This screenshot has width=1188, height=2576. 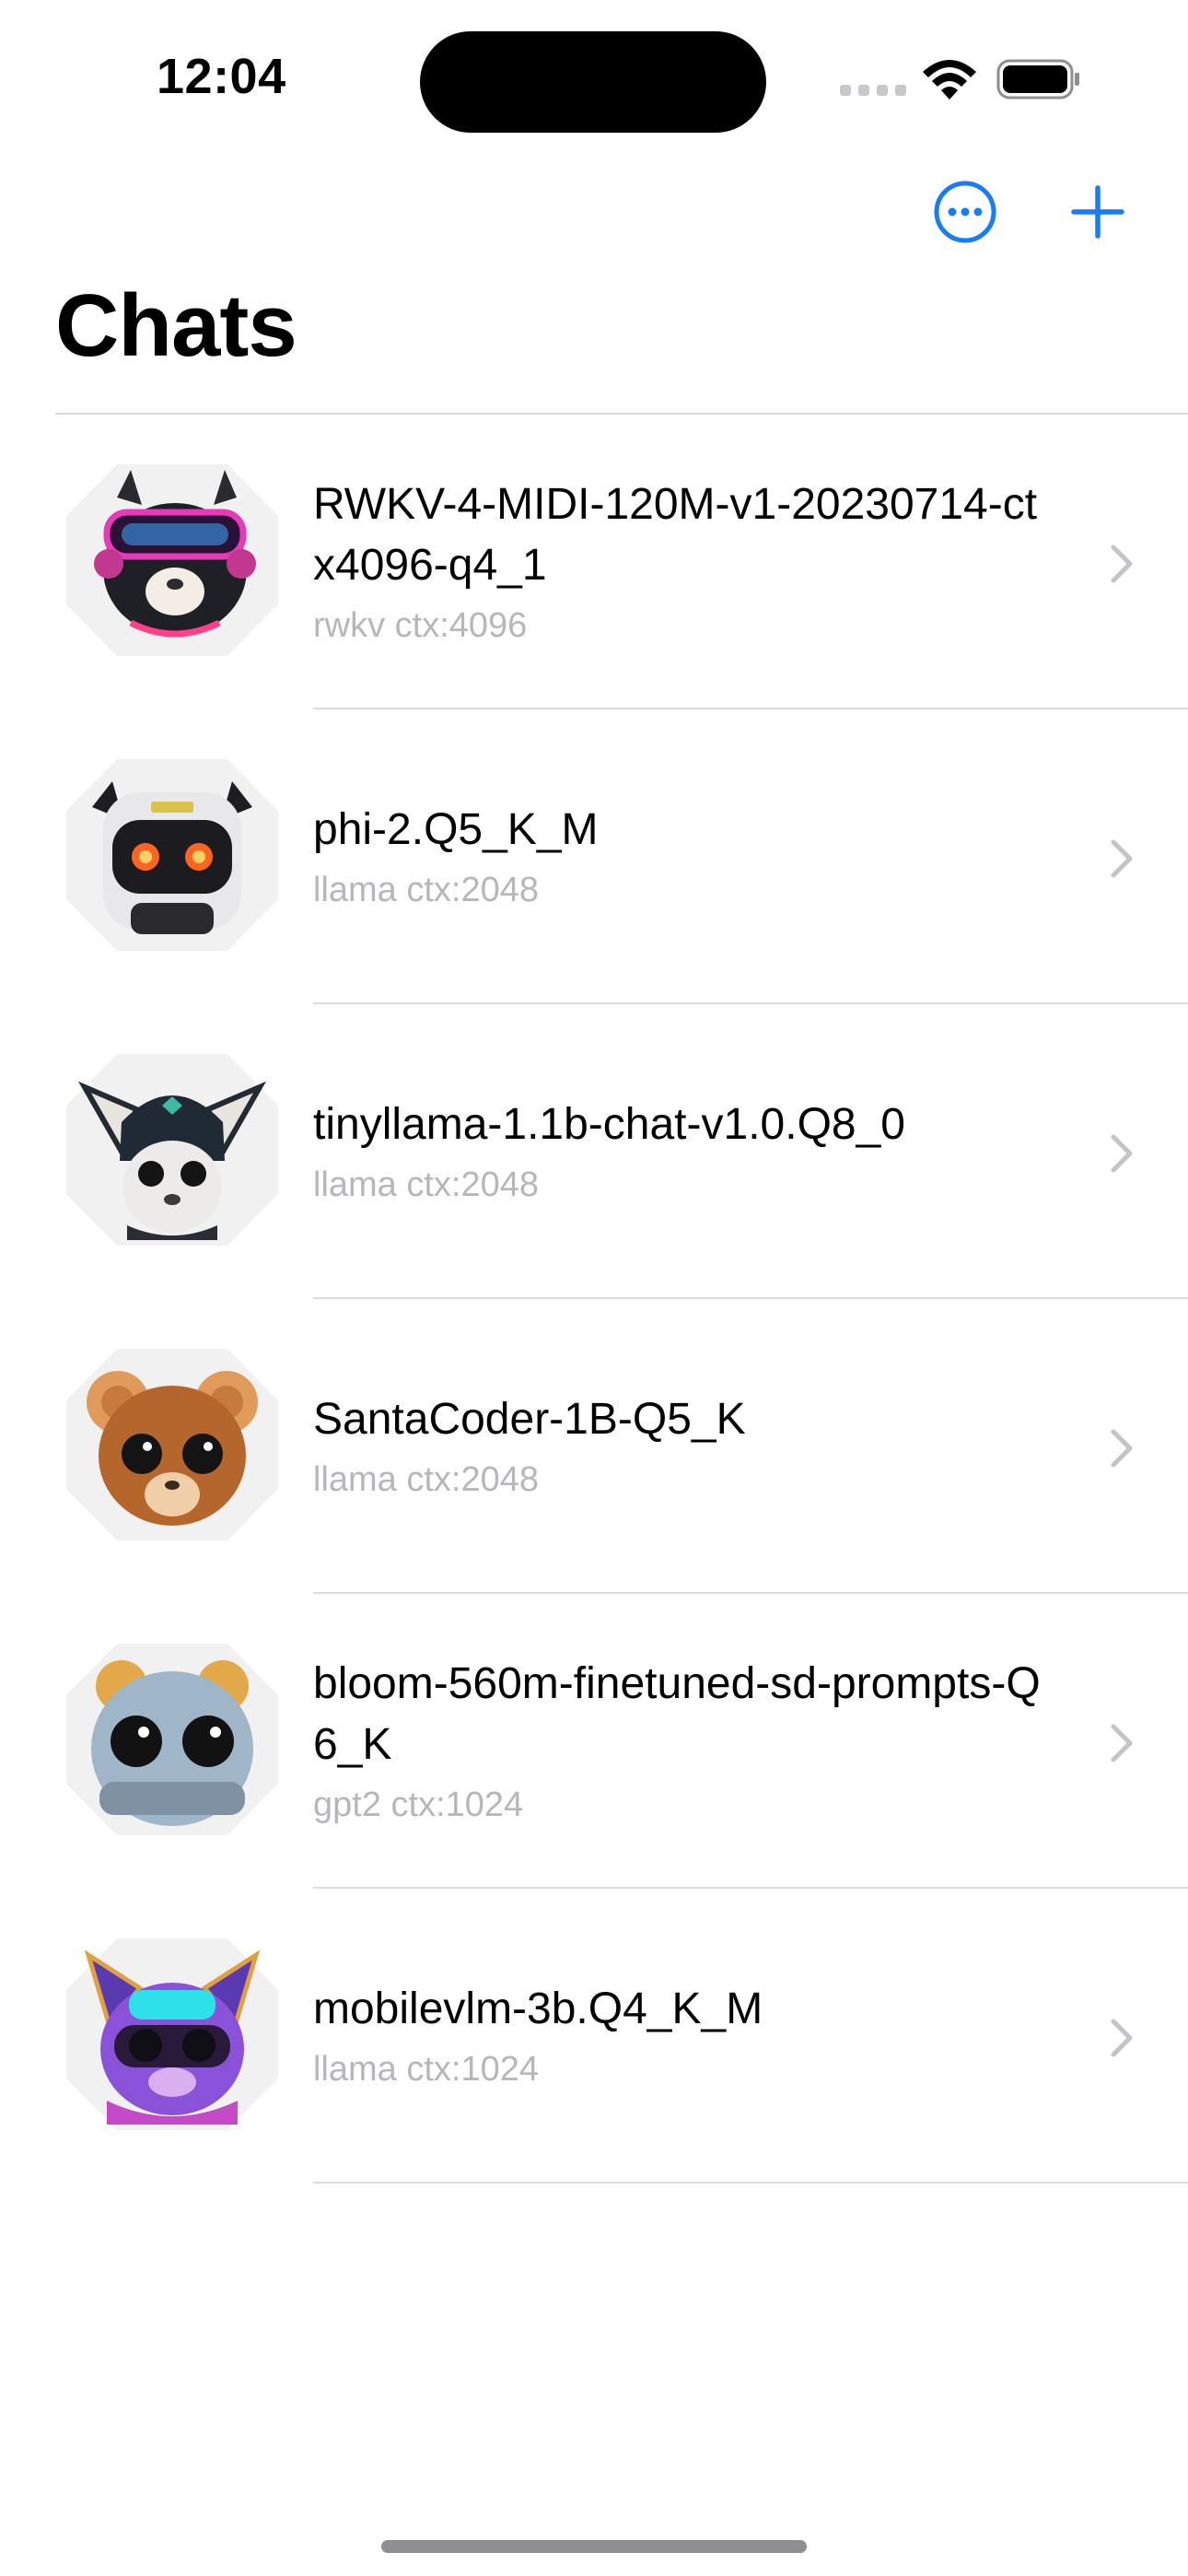 What do you see at coordinates (172, 560) in the screenshot?
I see `alpaca-headphones-avatar` at bounding box center [172, 560].